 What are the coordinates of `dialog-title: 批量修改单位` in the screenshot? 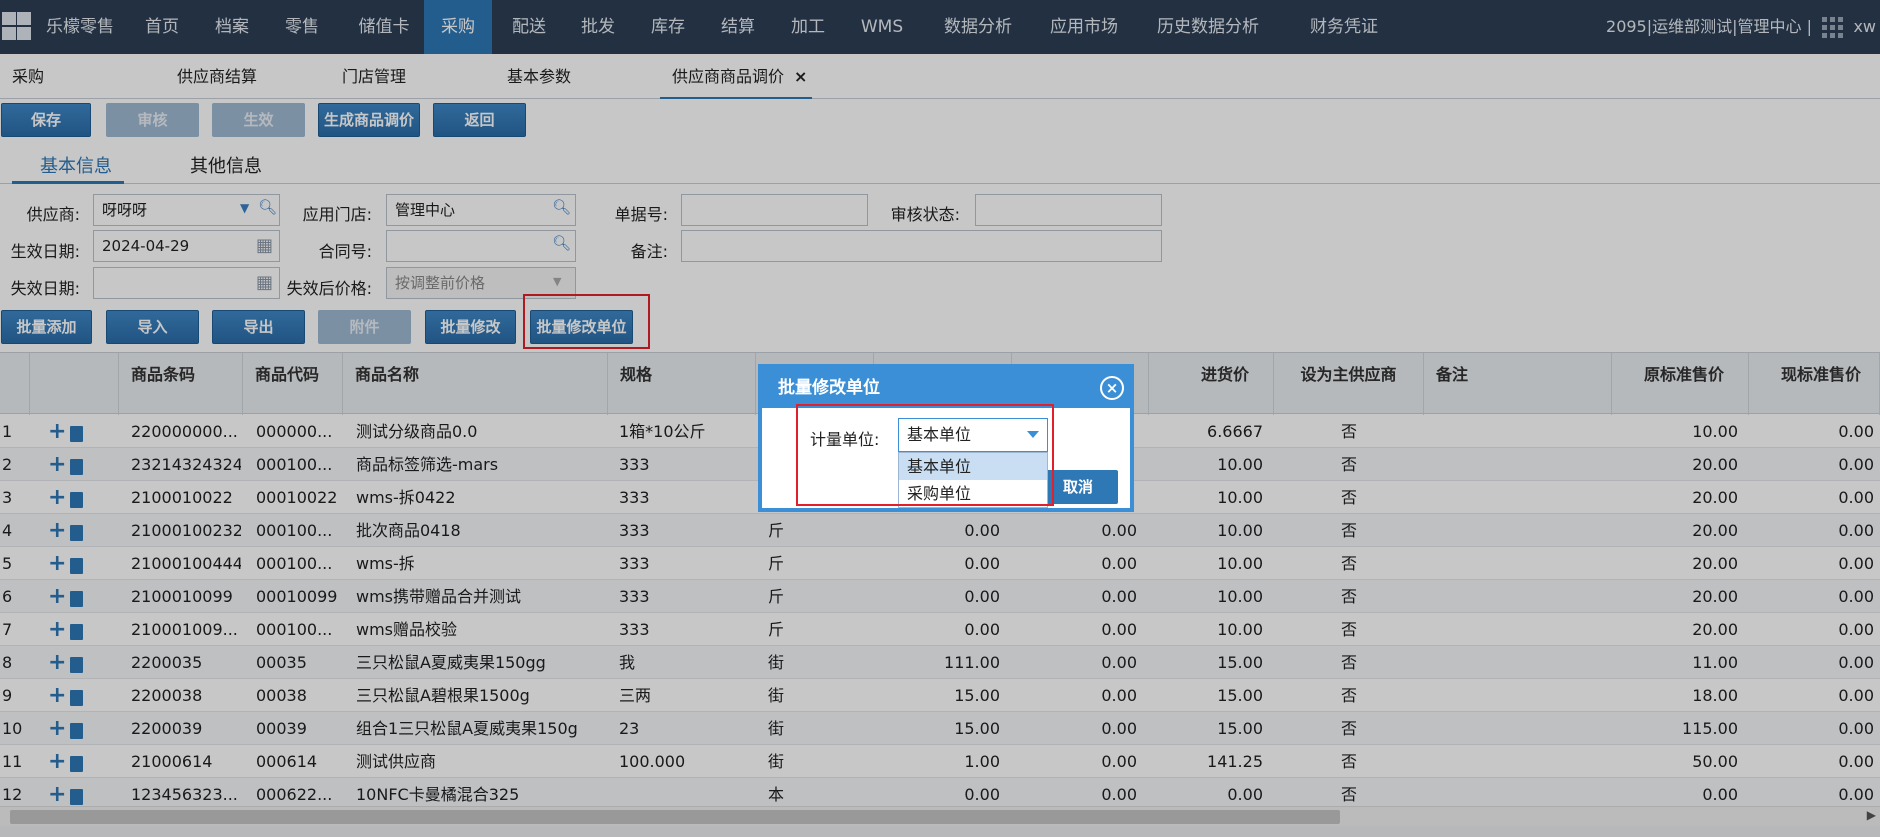 It's located at (946, 388).